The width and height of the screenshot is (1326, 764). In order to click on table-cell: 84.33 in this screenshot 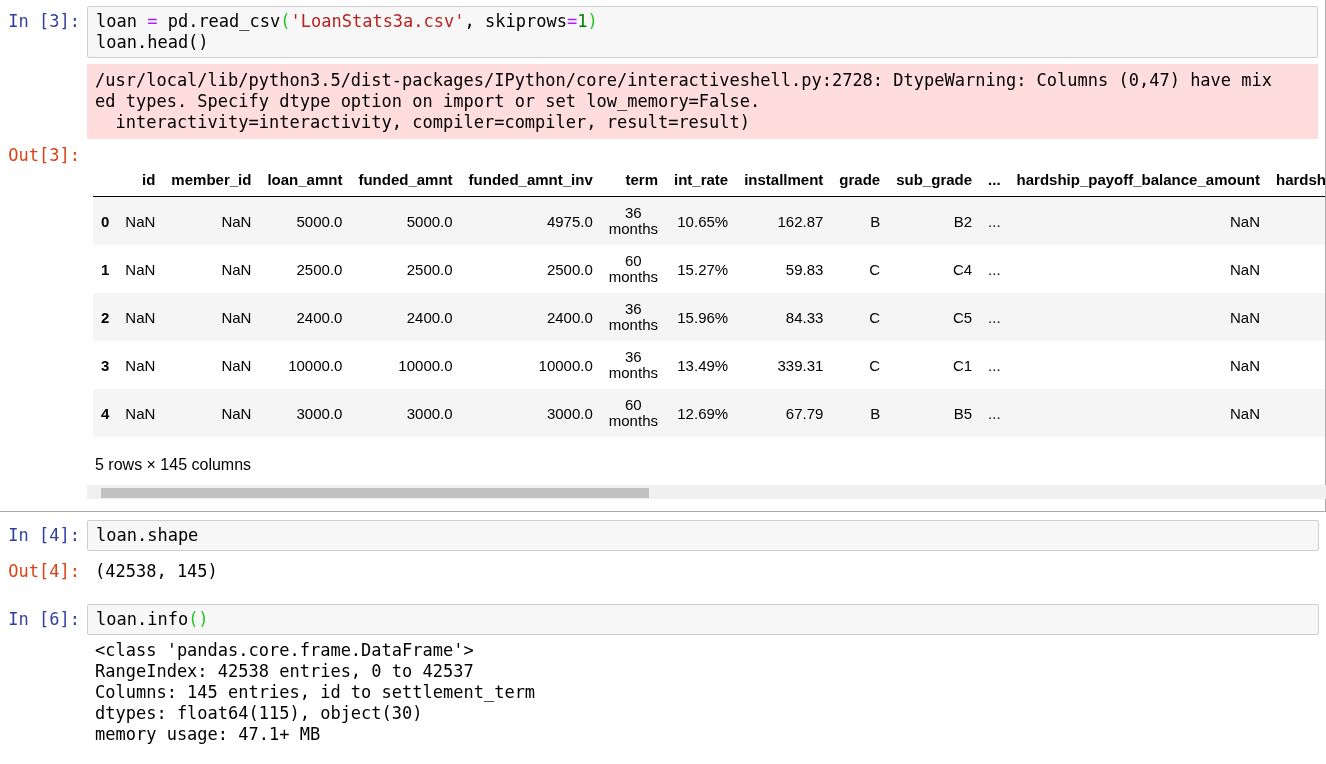, I will do `click(784, 317)`.